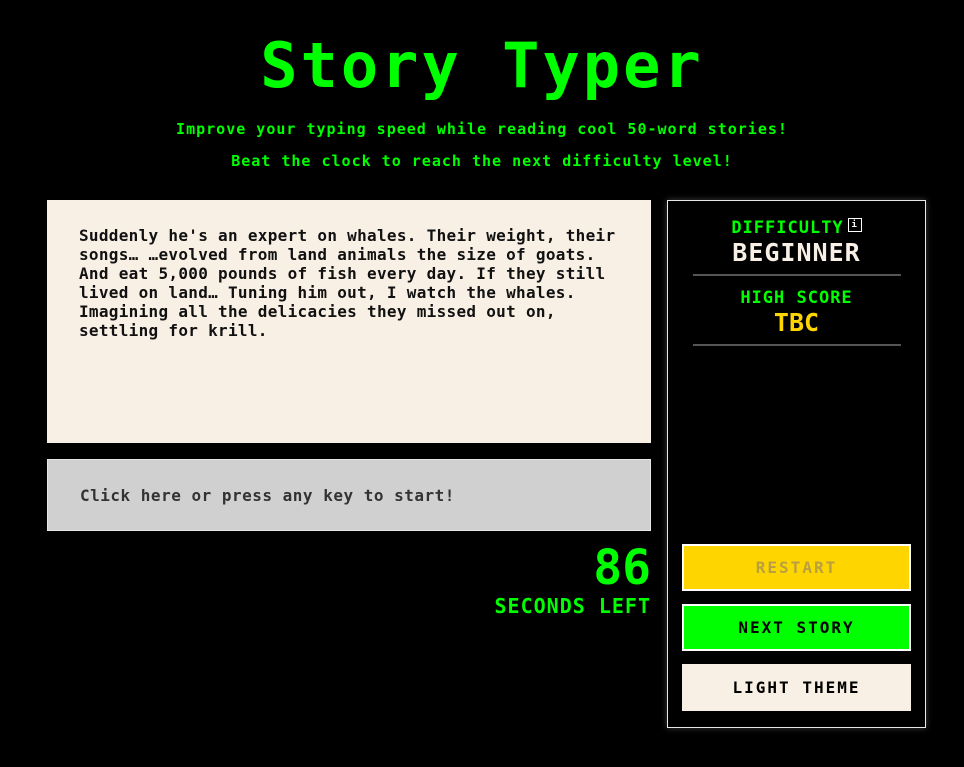 This screenshot has width=964, height=767. What do you see at coordinates (622, 568) in the screenshot?
I see `seconds-left-value: 86` at bounding box center [622, 568].